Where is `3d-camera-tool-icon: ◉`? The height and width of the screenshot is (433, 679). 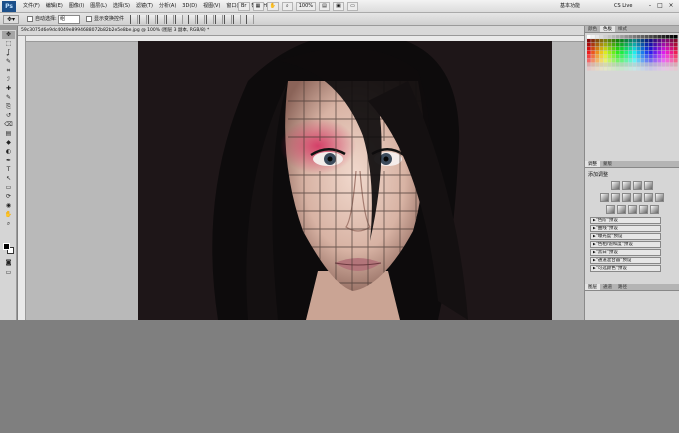
3d-camera-tool-icon: ◉ is located at coordinates (8, 206).